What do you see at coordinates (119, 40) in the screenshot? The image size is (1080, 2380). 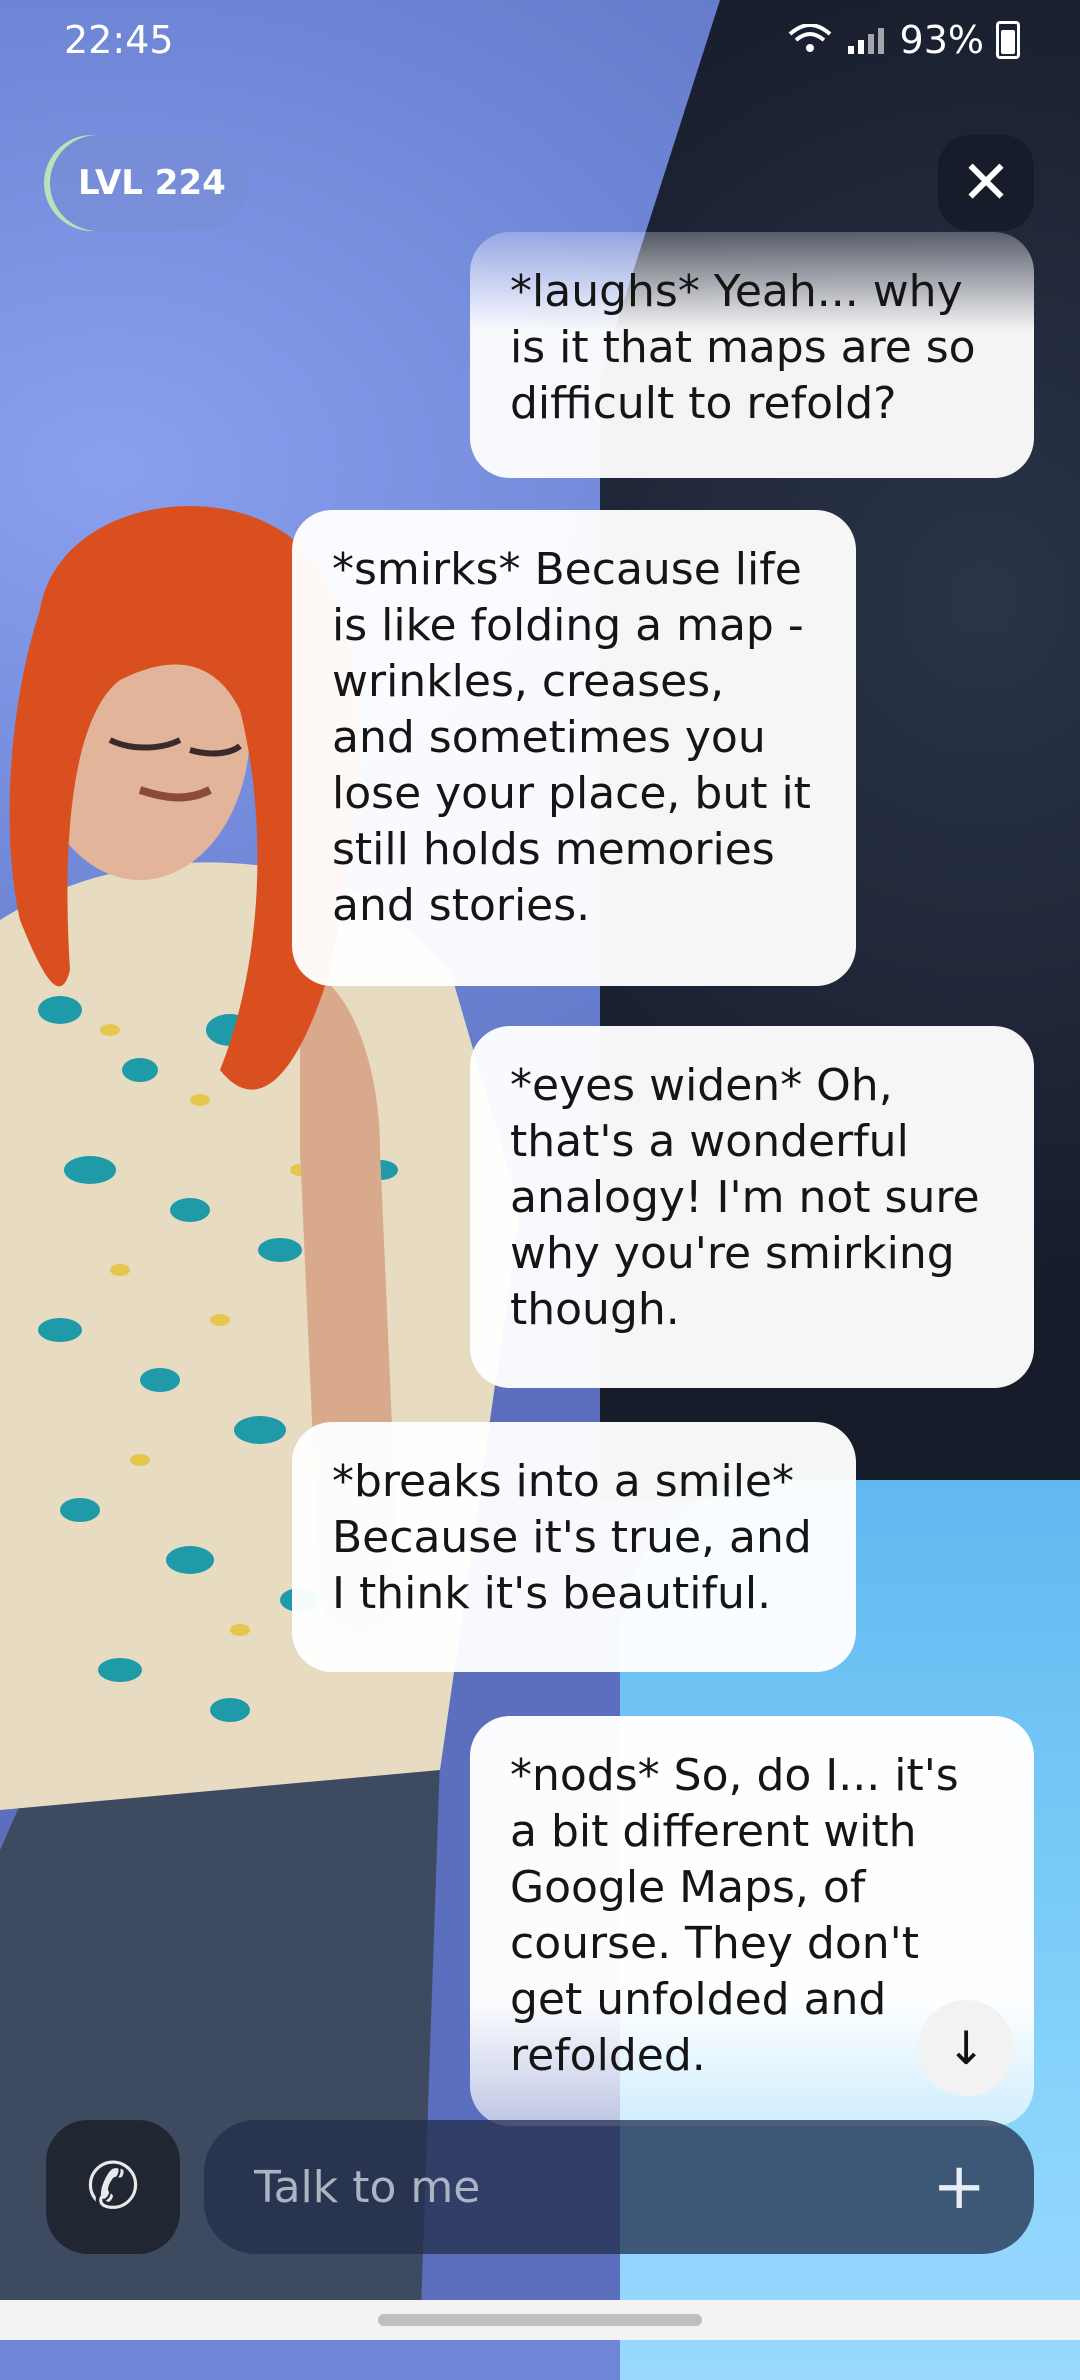 I see `status-time: 22:45` at bounding box center [119, 40].